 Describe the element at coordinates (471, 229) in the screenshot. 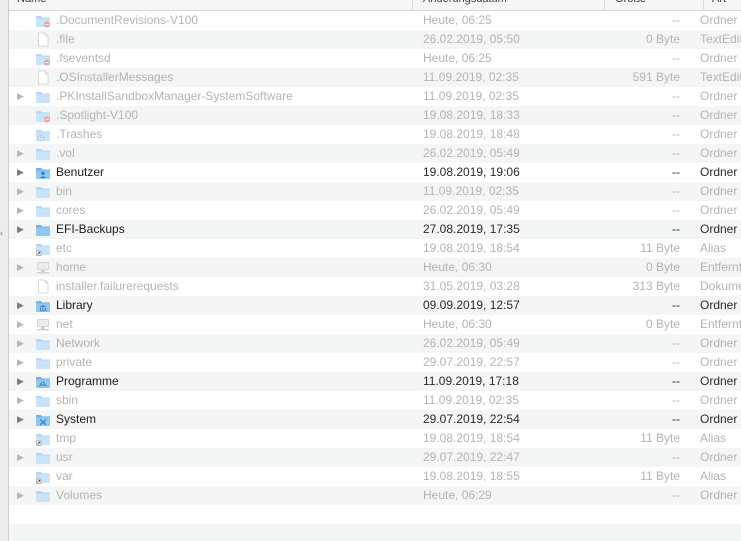

I see `item-date-modified: 27.08.2019, 17:35` at that location.